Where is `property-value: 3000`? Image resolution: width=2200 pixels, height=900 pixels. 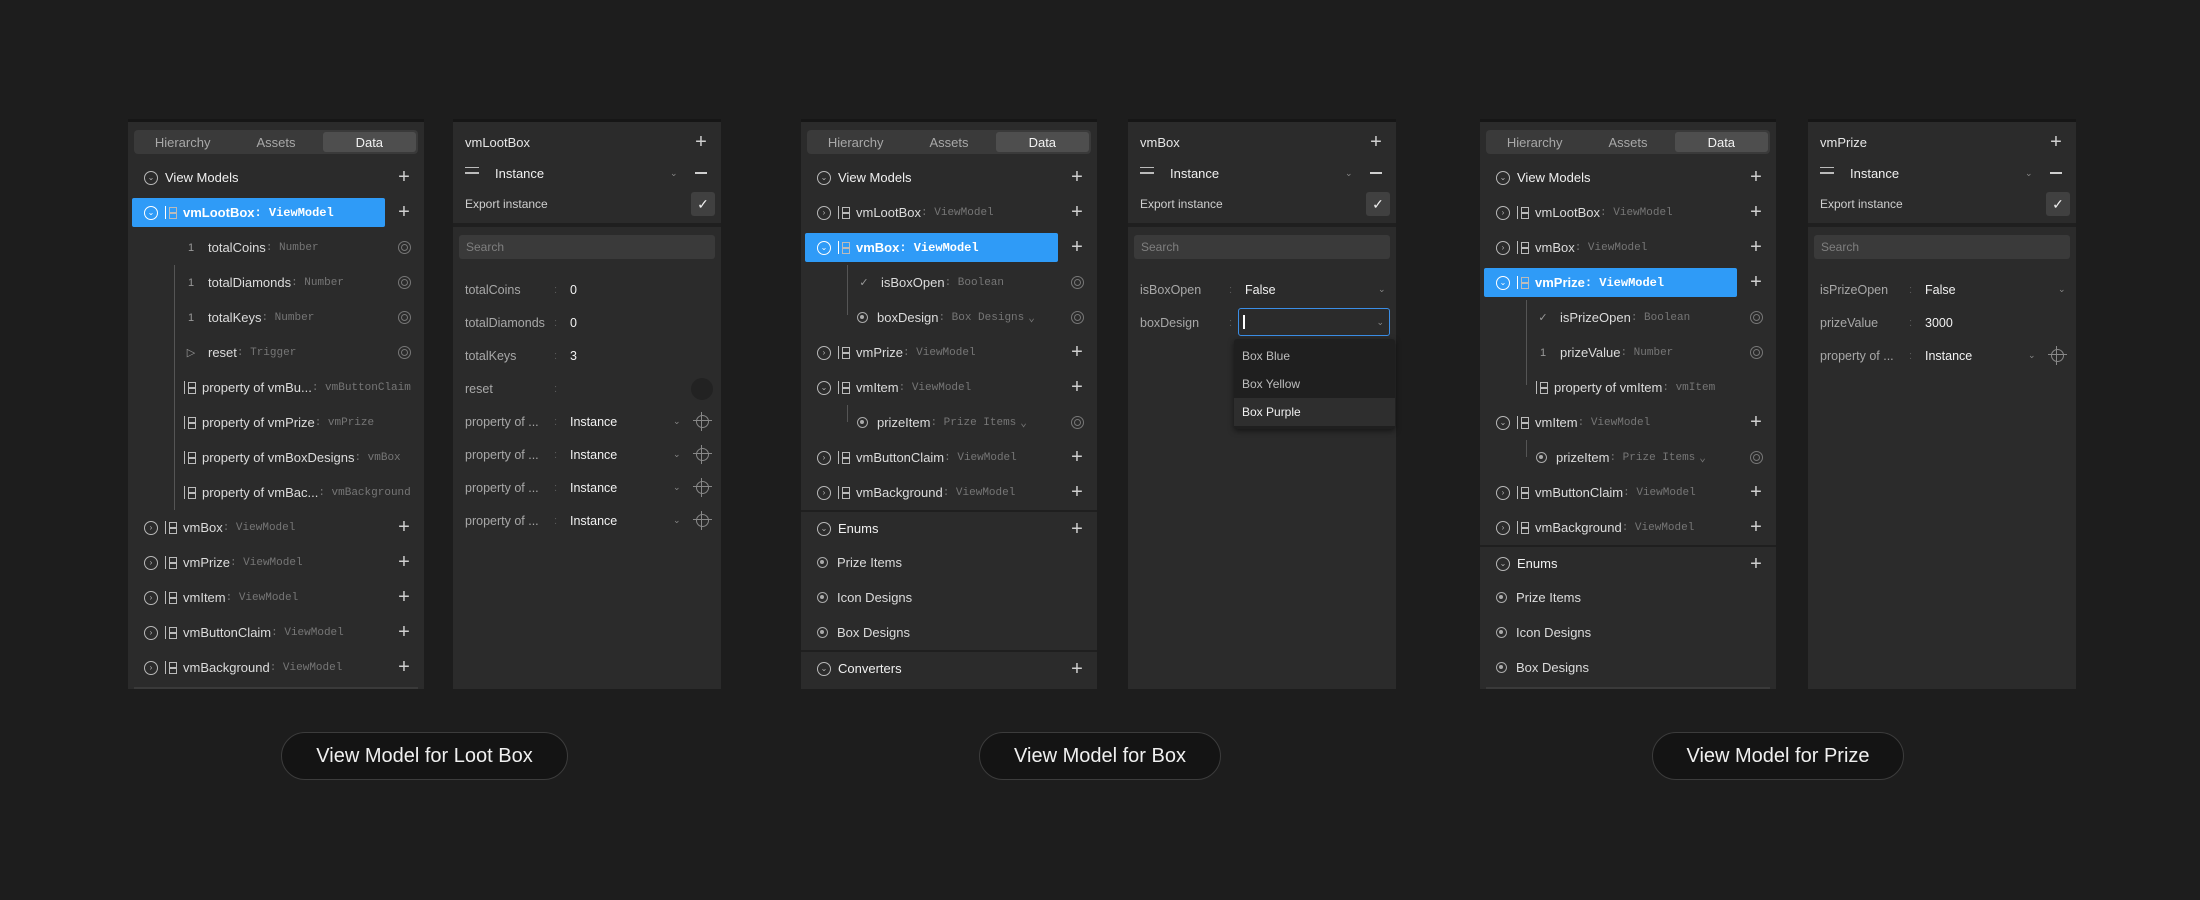
property-value: 3000 is located at coordinates (1939, 323).